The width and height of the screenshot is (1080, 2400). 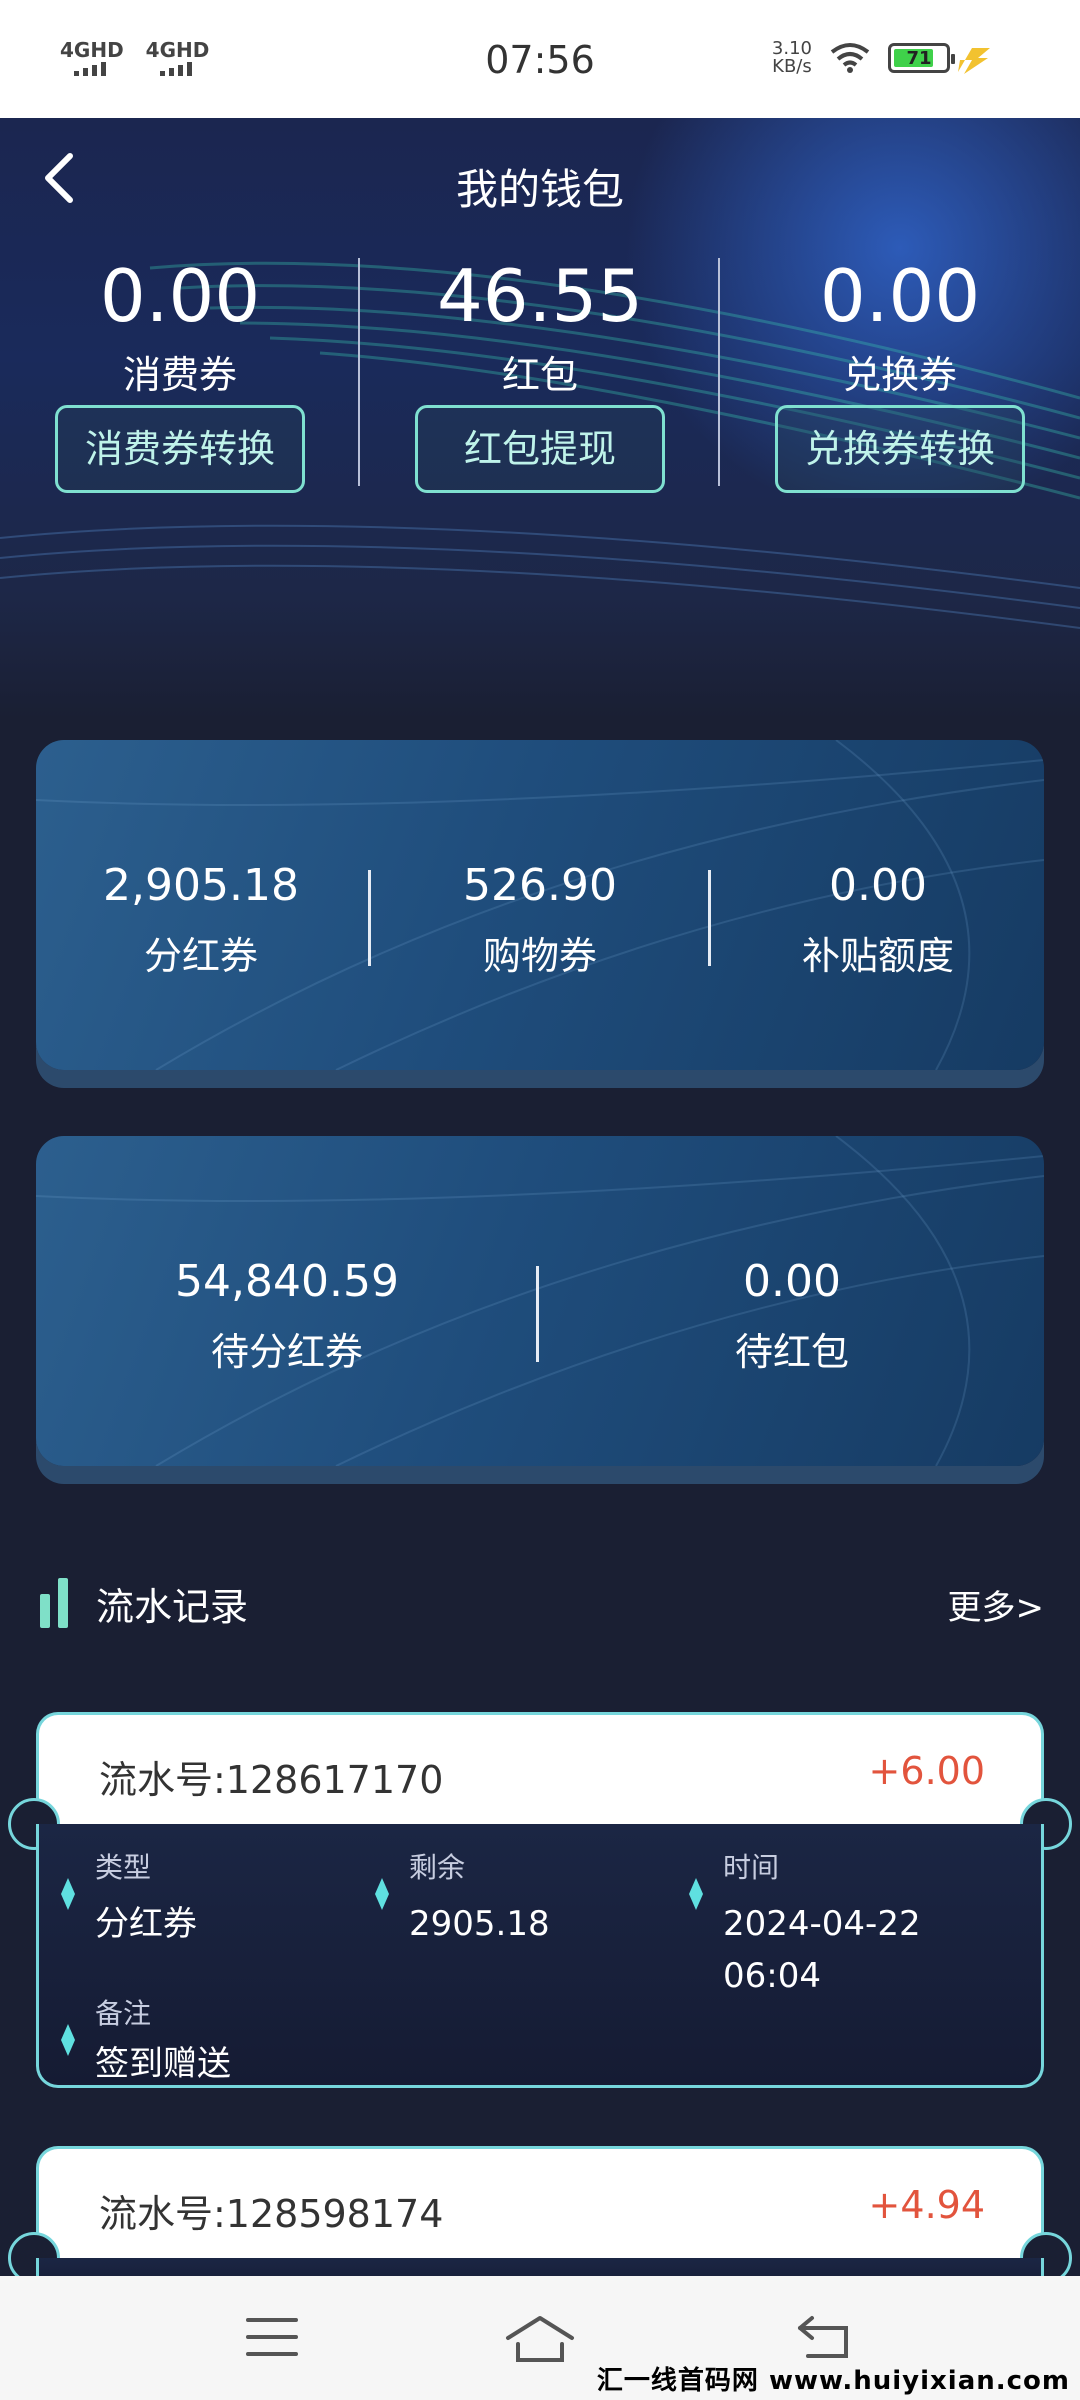 What do you see at coordinates (791, 1352) in the screenshot?
I see `asset-label: 待红包` at bounding box center [791, 1352].